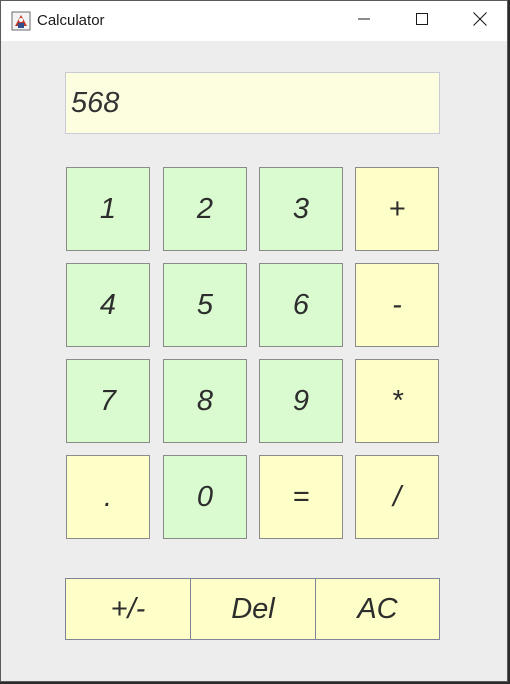  Describe the element at coordinates (253, 609) in the screenshot. I see `delete-button: Del` at that location.